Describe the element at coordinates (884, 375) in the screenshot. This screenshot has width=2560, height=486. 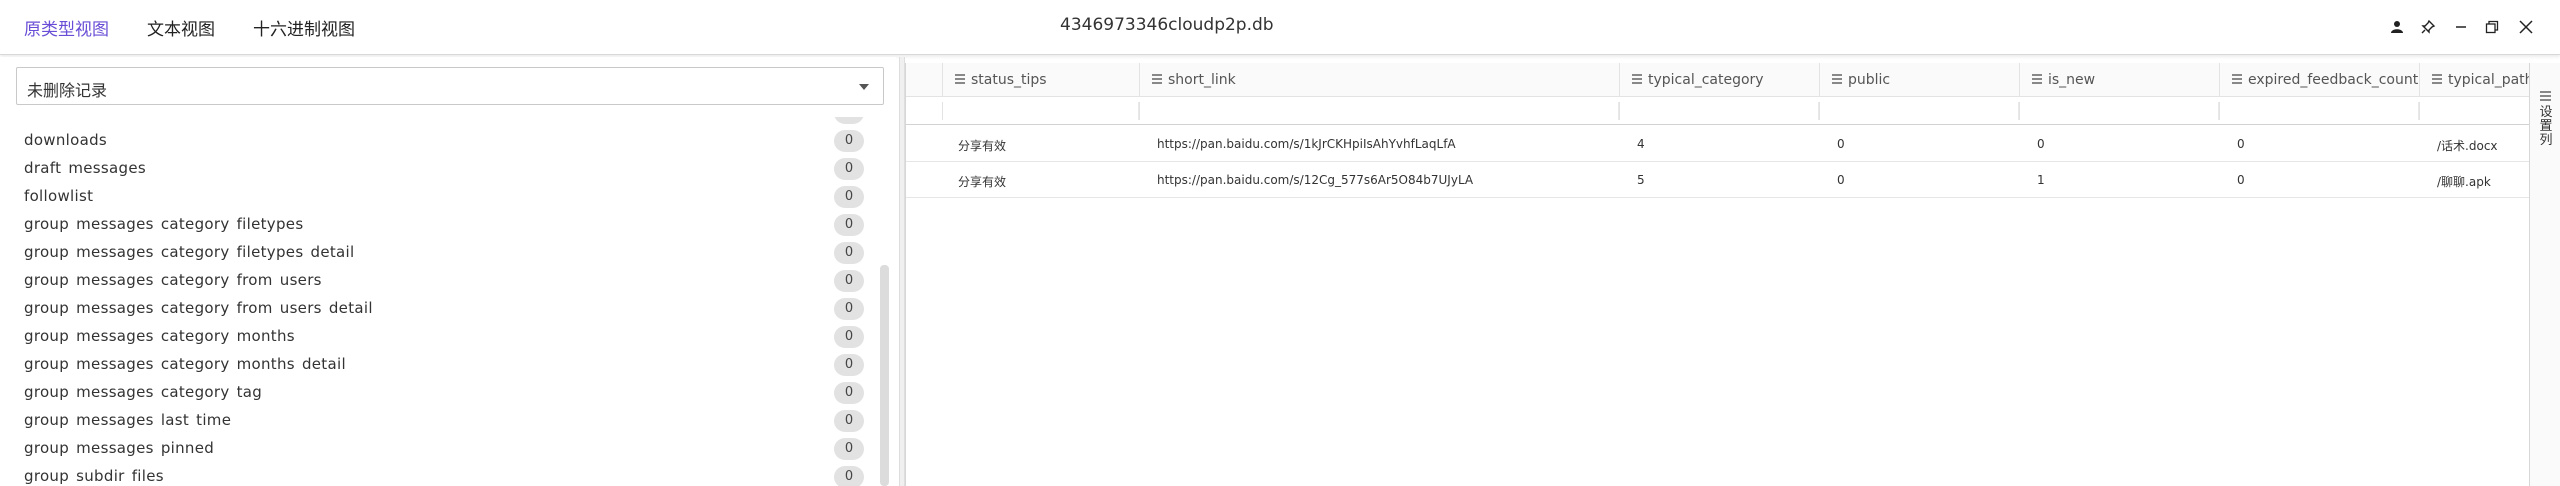
I see `list-scrollbar` at that location.